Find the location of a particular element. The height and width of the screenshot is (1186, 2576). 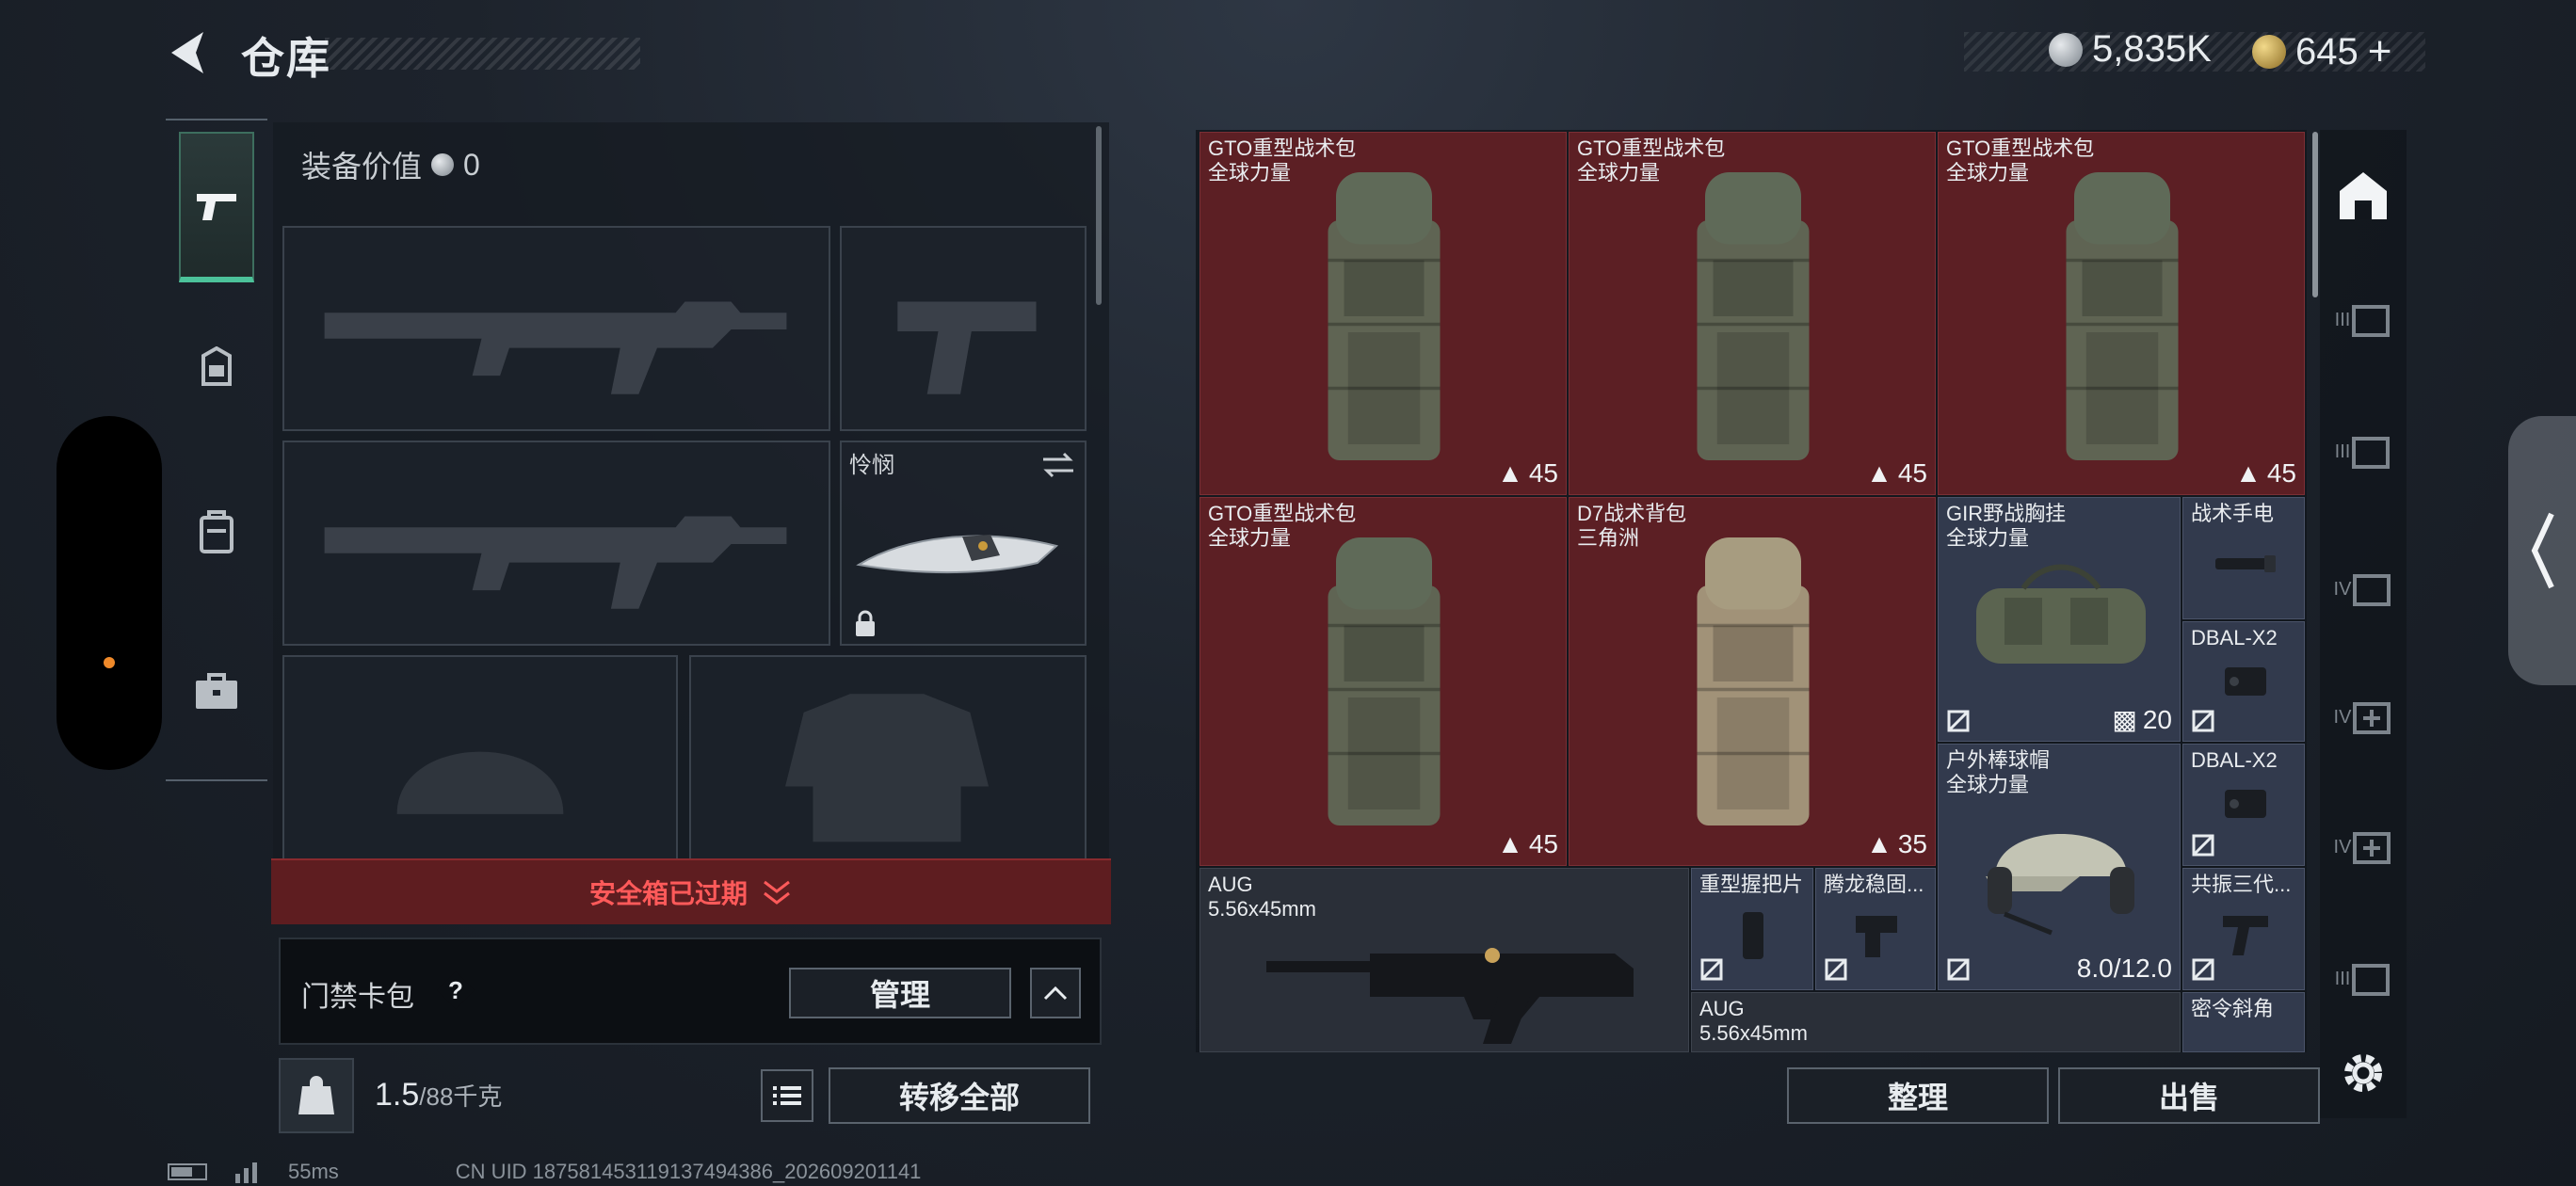

stash-item-gir-rig: GIR野战胸挂 全球力量 ▩ 20 is located at coordinates (2059, 619).